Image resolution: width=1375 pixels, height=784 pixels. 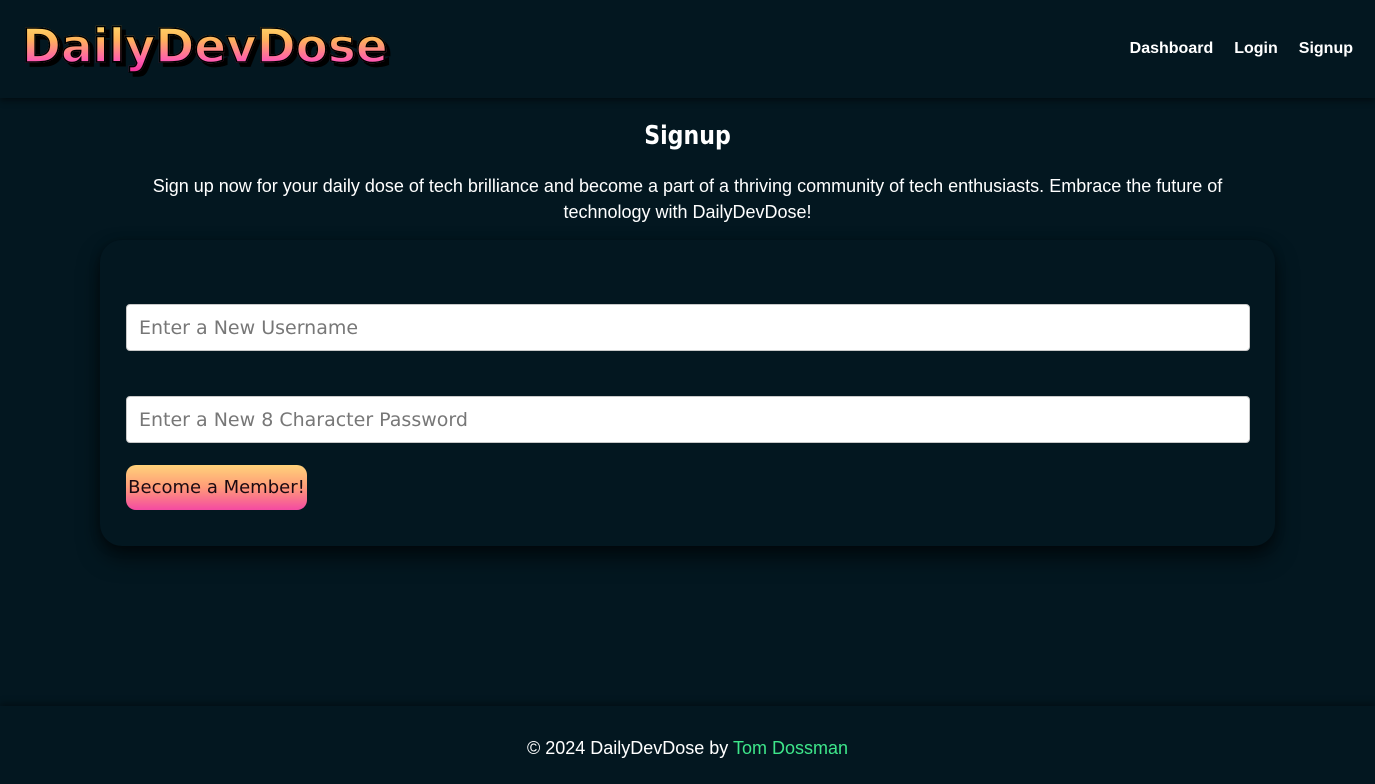 I want to click on site-logo: DailyDevDose, so click(x=204, y=46).